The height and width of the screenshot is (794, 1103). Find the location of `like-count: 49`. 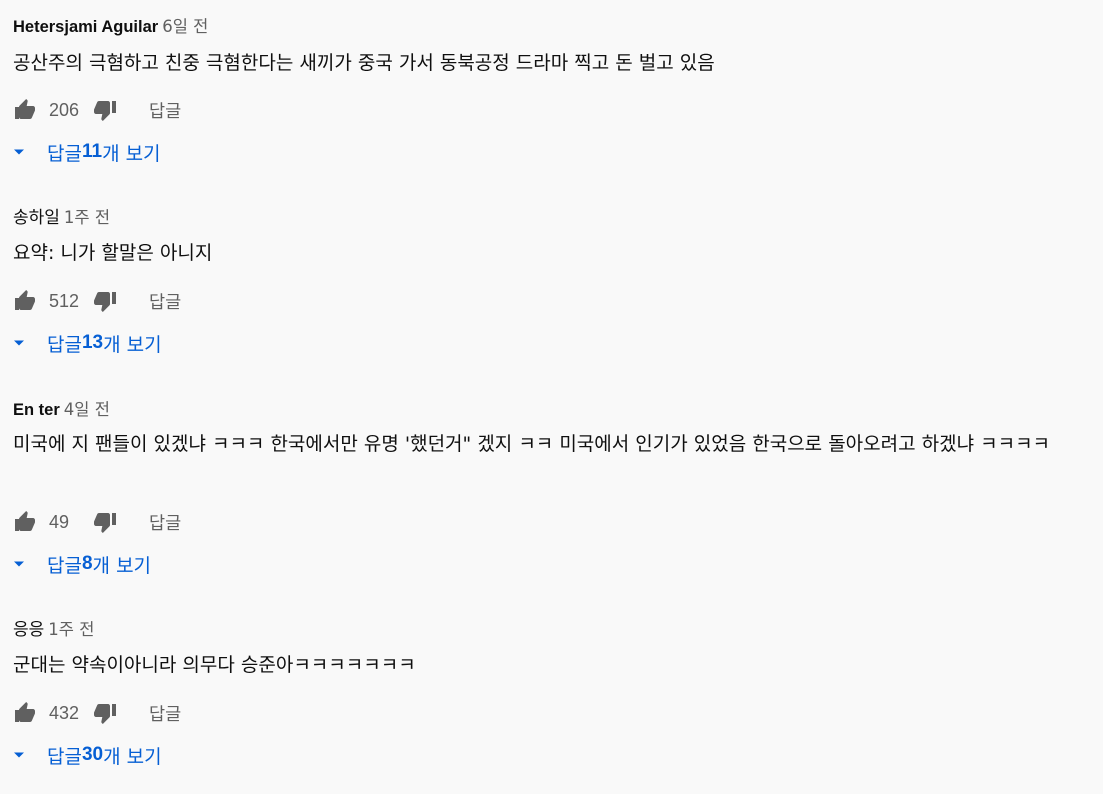

like-count: 49 is located at coordinates (59, 521).